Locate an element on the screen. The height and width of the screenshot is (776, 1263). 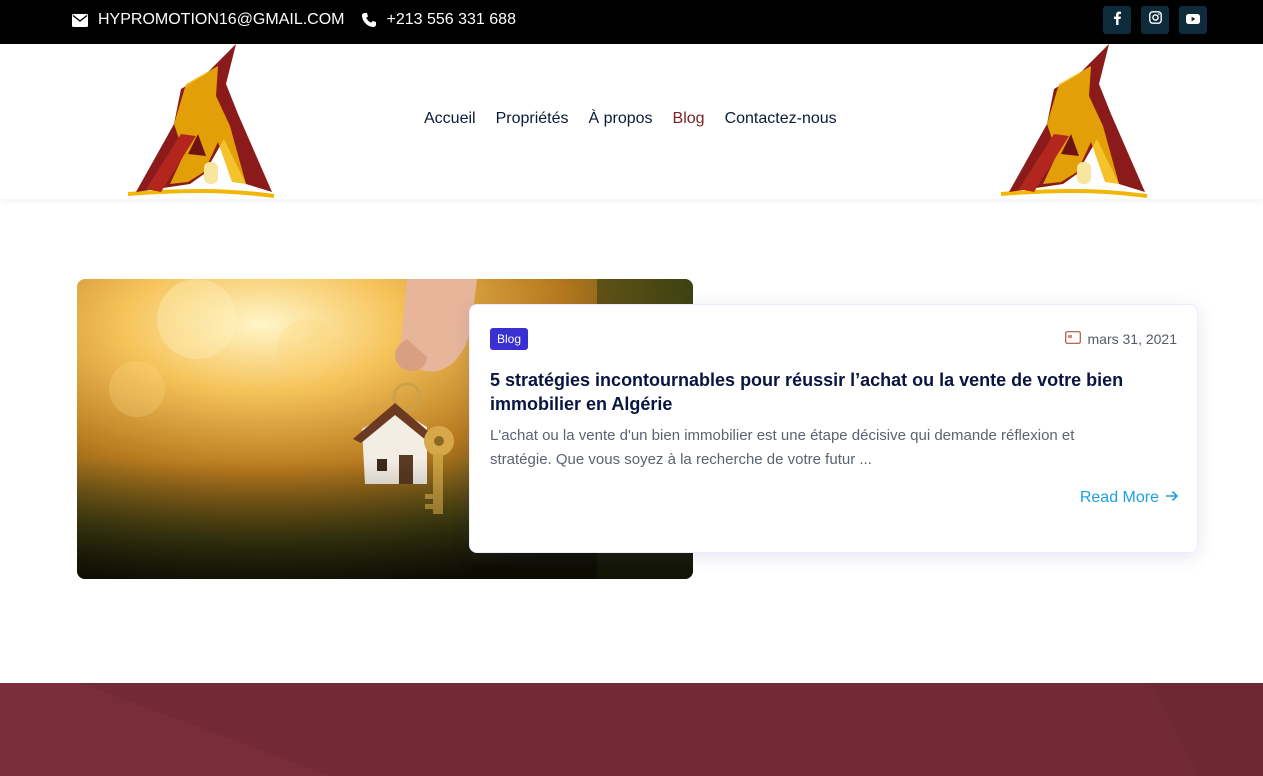
phone-contact: +213 556 331 688 is located at coordinates (438, 20).